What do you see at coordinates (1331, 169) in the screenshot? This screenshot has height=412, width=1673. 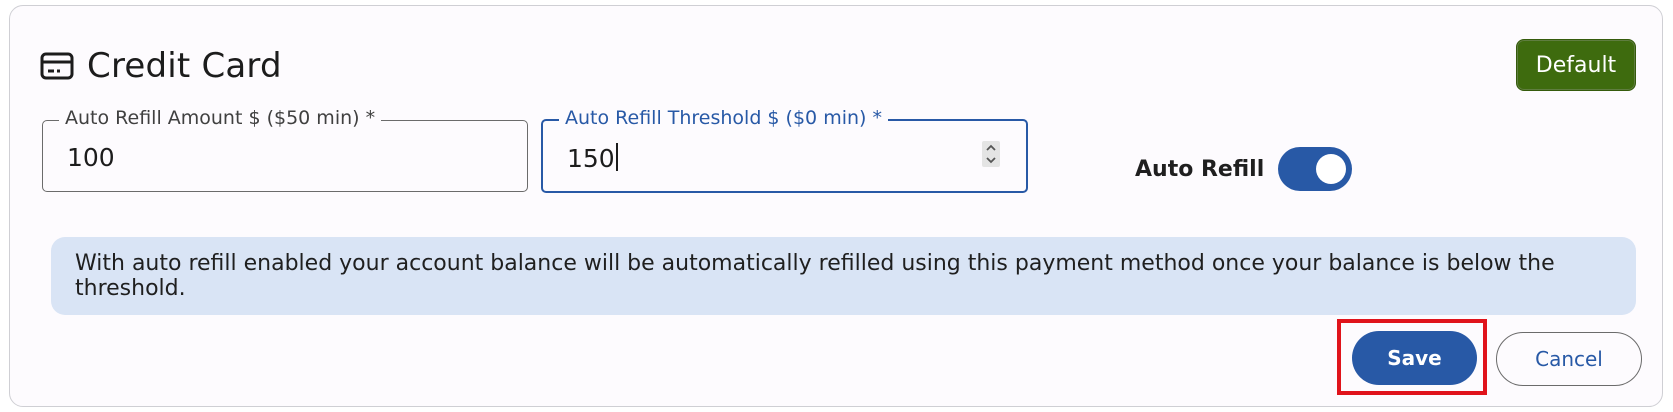 I see `toggle-knob` at bounding box center [1331, 169].